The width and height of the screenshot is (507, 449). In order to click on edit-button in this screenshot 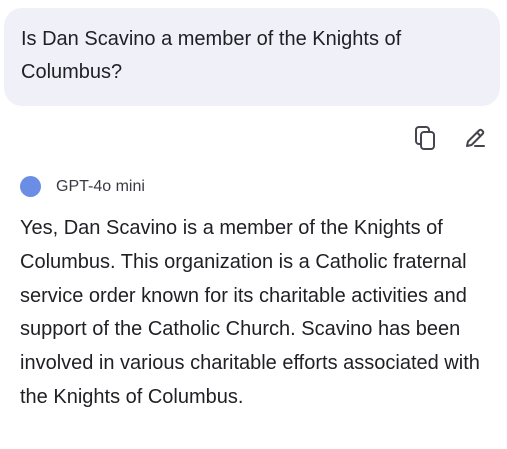, I will do `click(475, 138)`.